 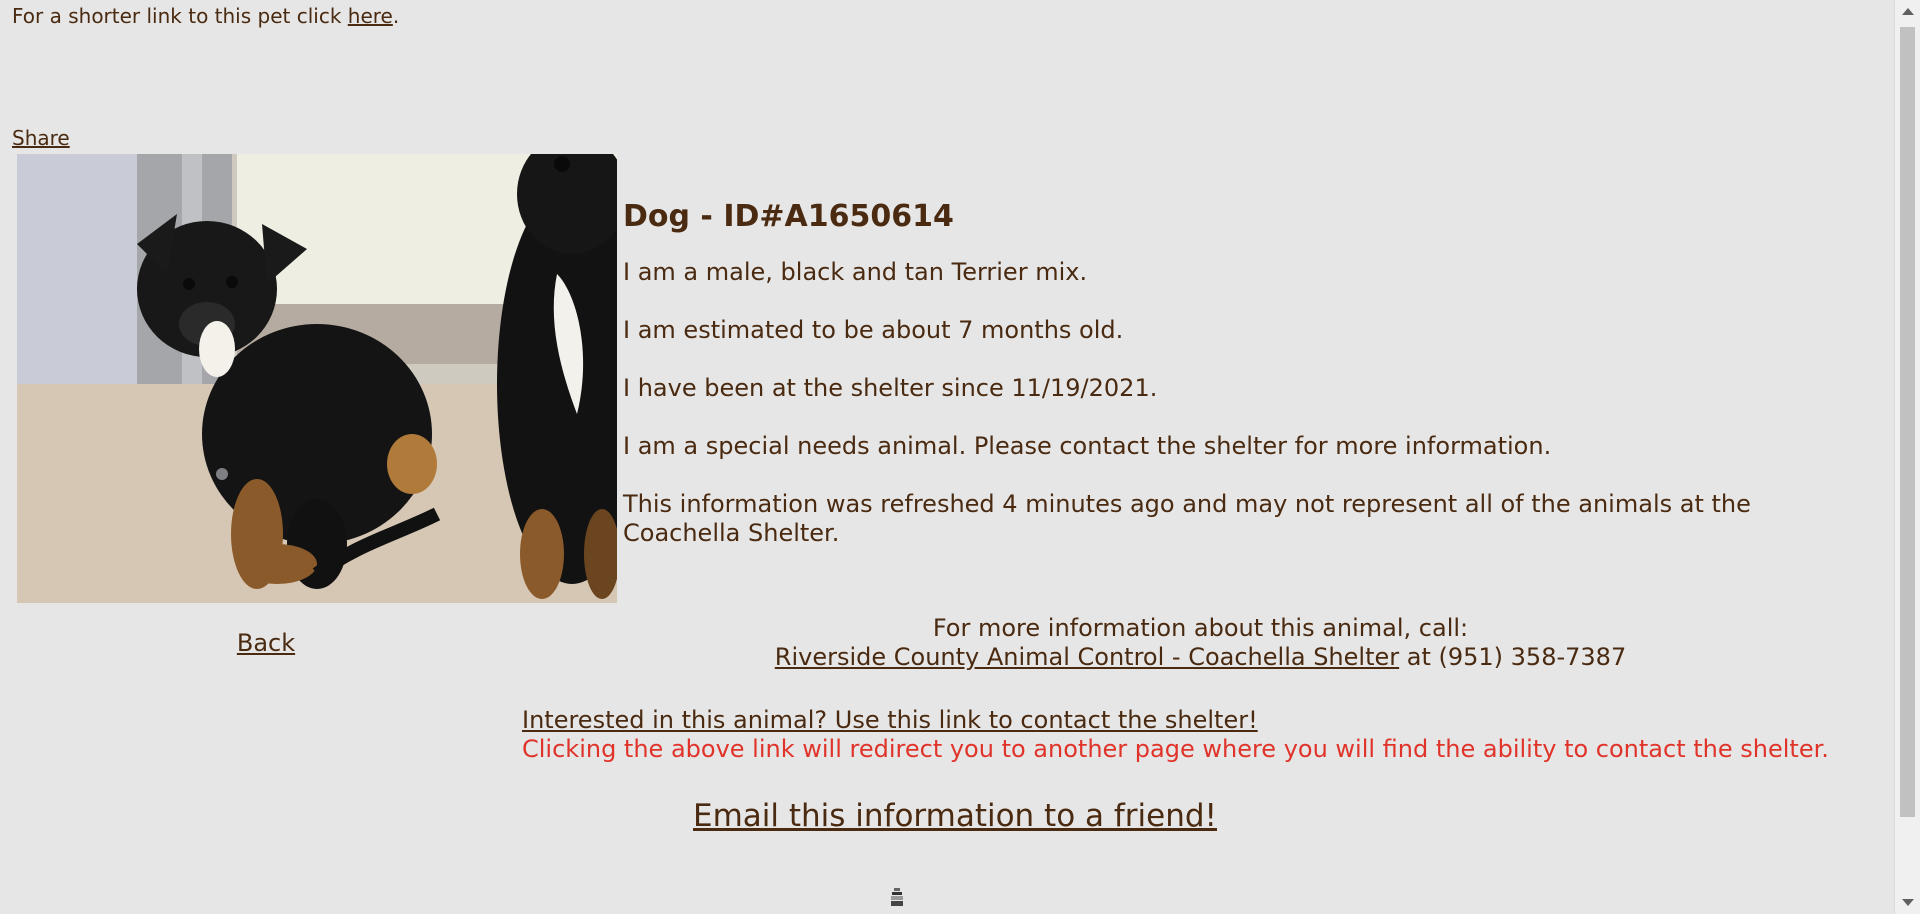 I want to click on scroll-up-arrow-icon, so click(x=1908, y=11).